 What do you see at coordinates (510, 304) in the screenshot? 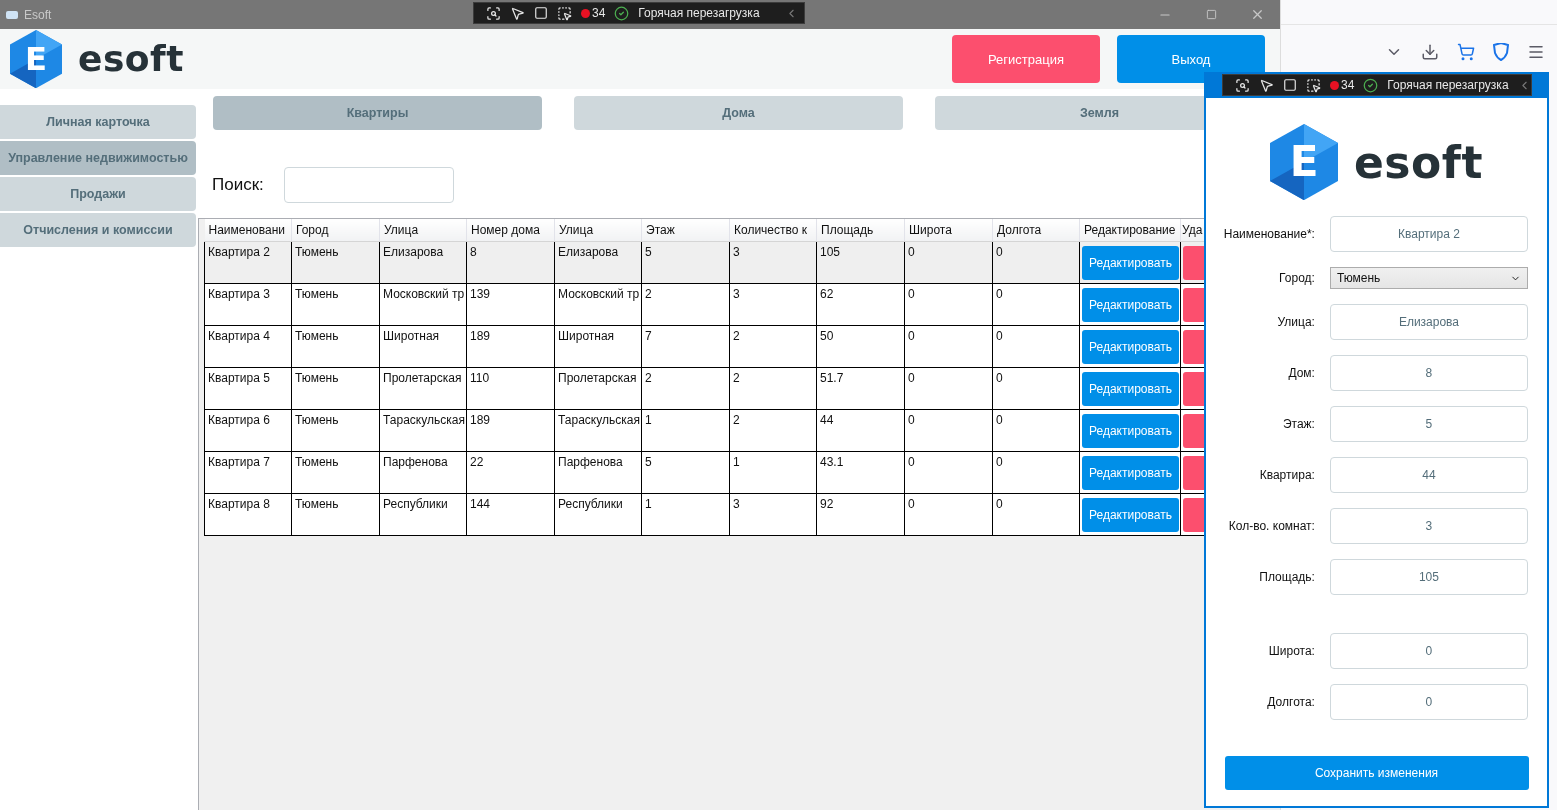
I see `table-cell: 139` at bounding box center [510, 304].